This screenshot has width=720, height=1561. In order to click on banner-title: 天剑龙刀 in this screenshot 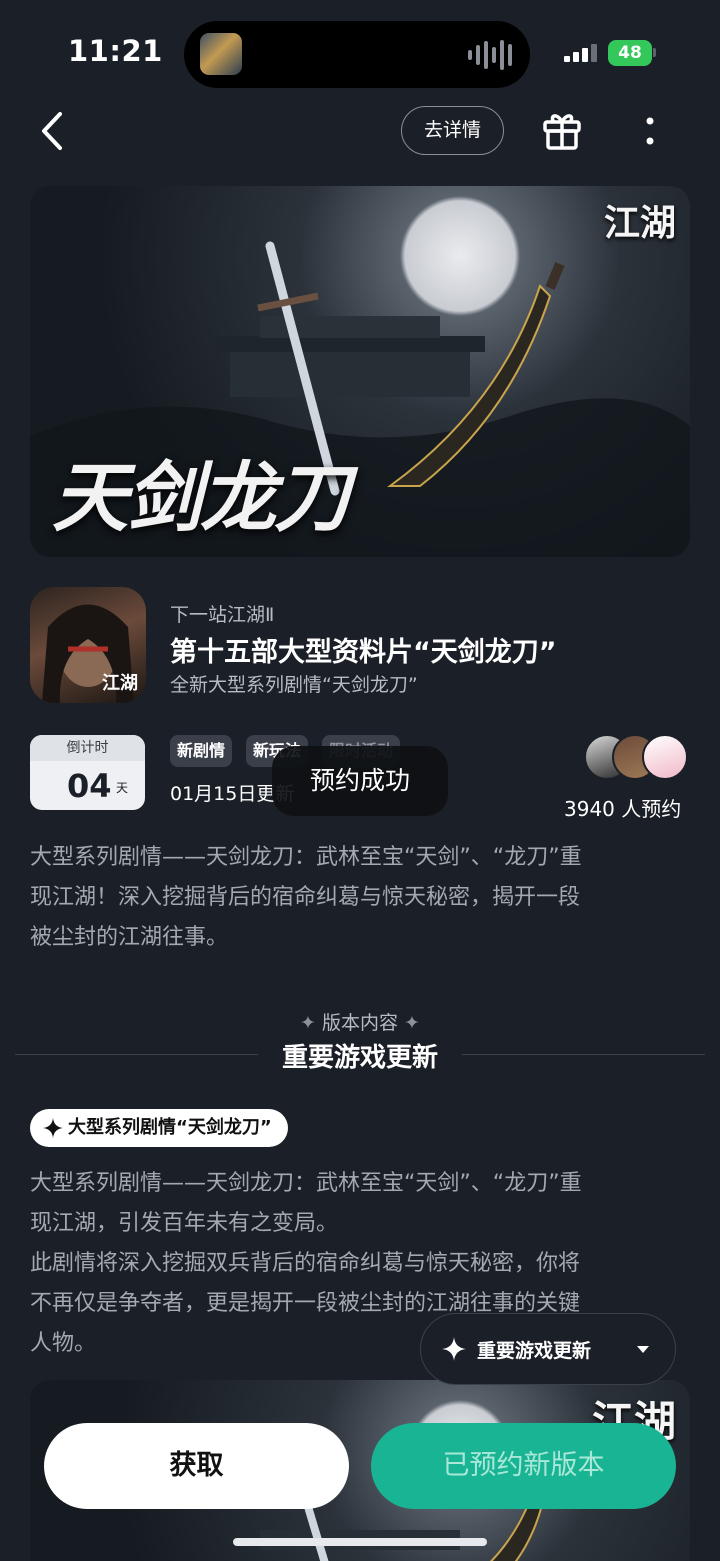, I will do `click(201, 497)`.